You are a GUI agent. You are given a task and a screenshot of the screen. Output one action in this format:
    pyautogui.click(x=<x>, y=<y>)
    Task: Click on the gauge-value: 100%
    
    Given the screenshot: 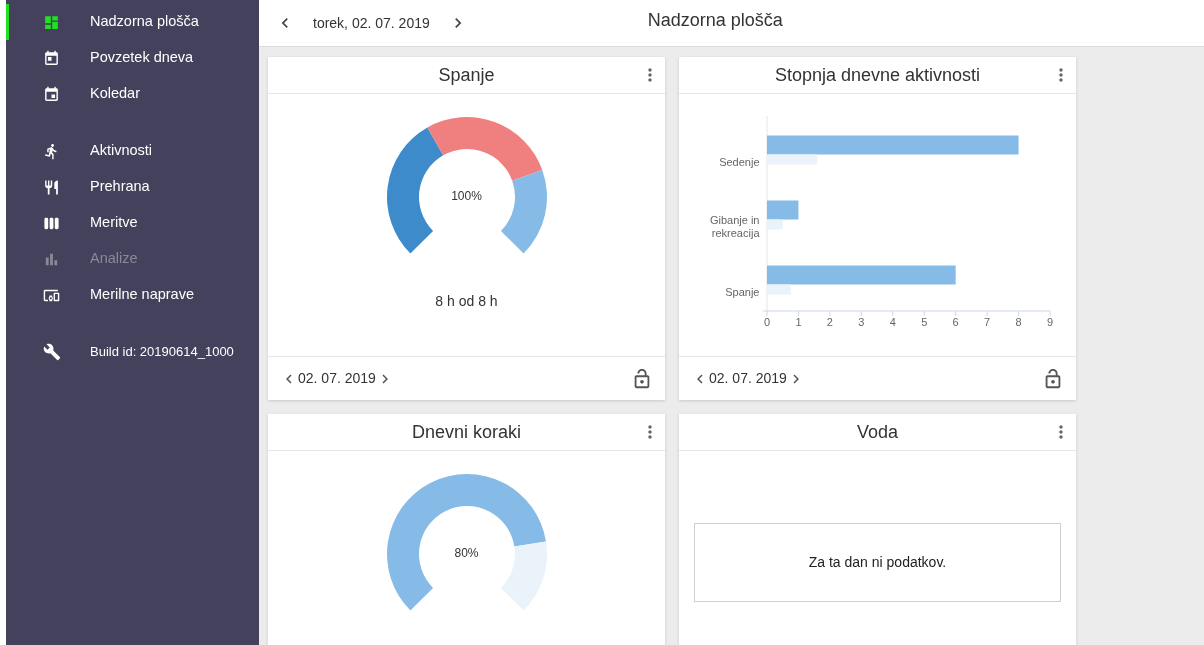 What is the action you would take?
    pyautogui.click(x=466, y=196)
    